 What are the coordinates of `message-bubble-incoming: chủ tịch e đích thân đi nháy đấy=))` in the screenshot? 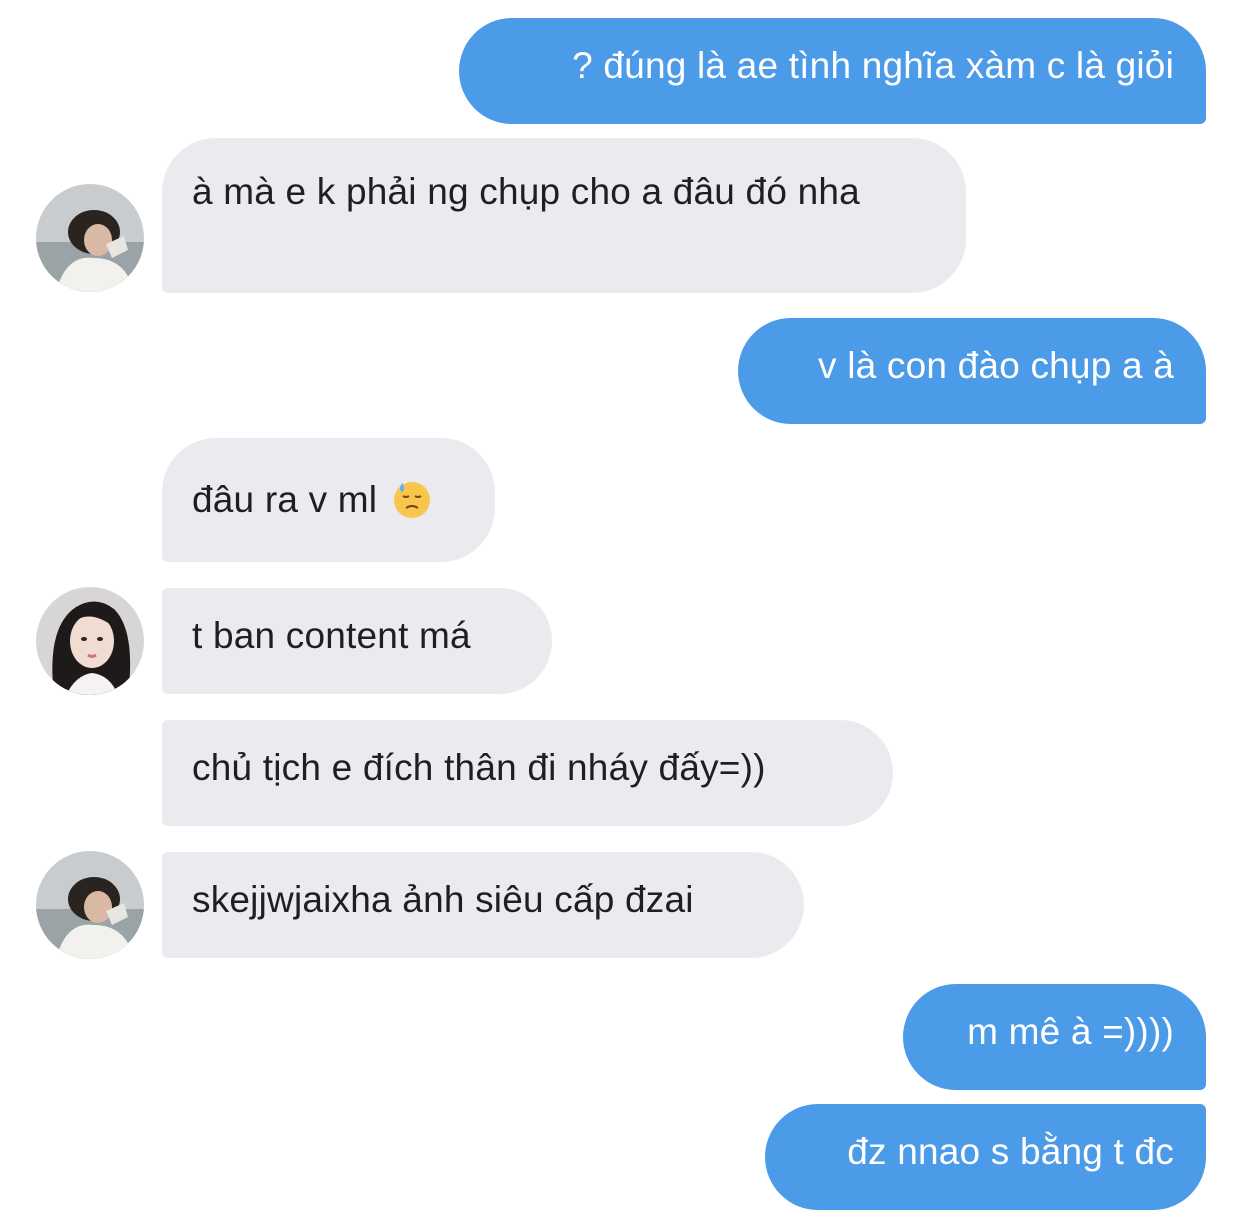 It's located at (527, 773).